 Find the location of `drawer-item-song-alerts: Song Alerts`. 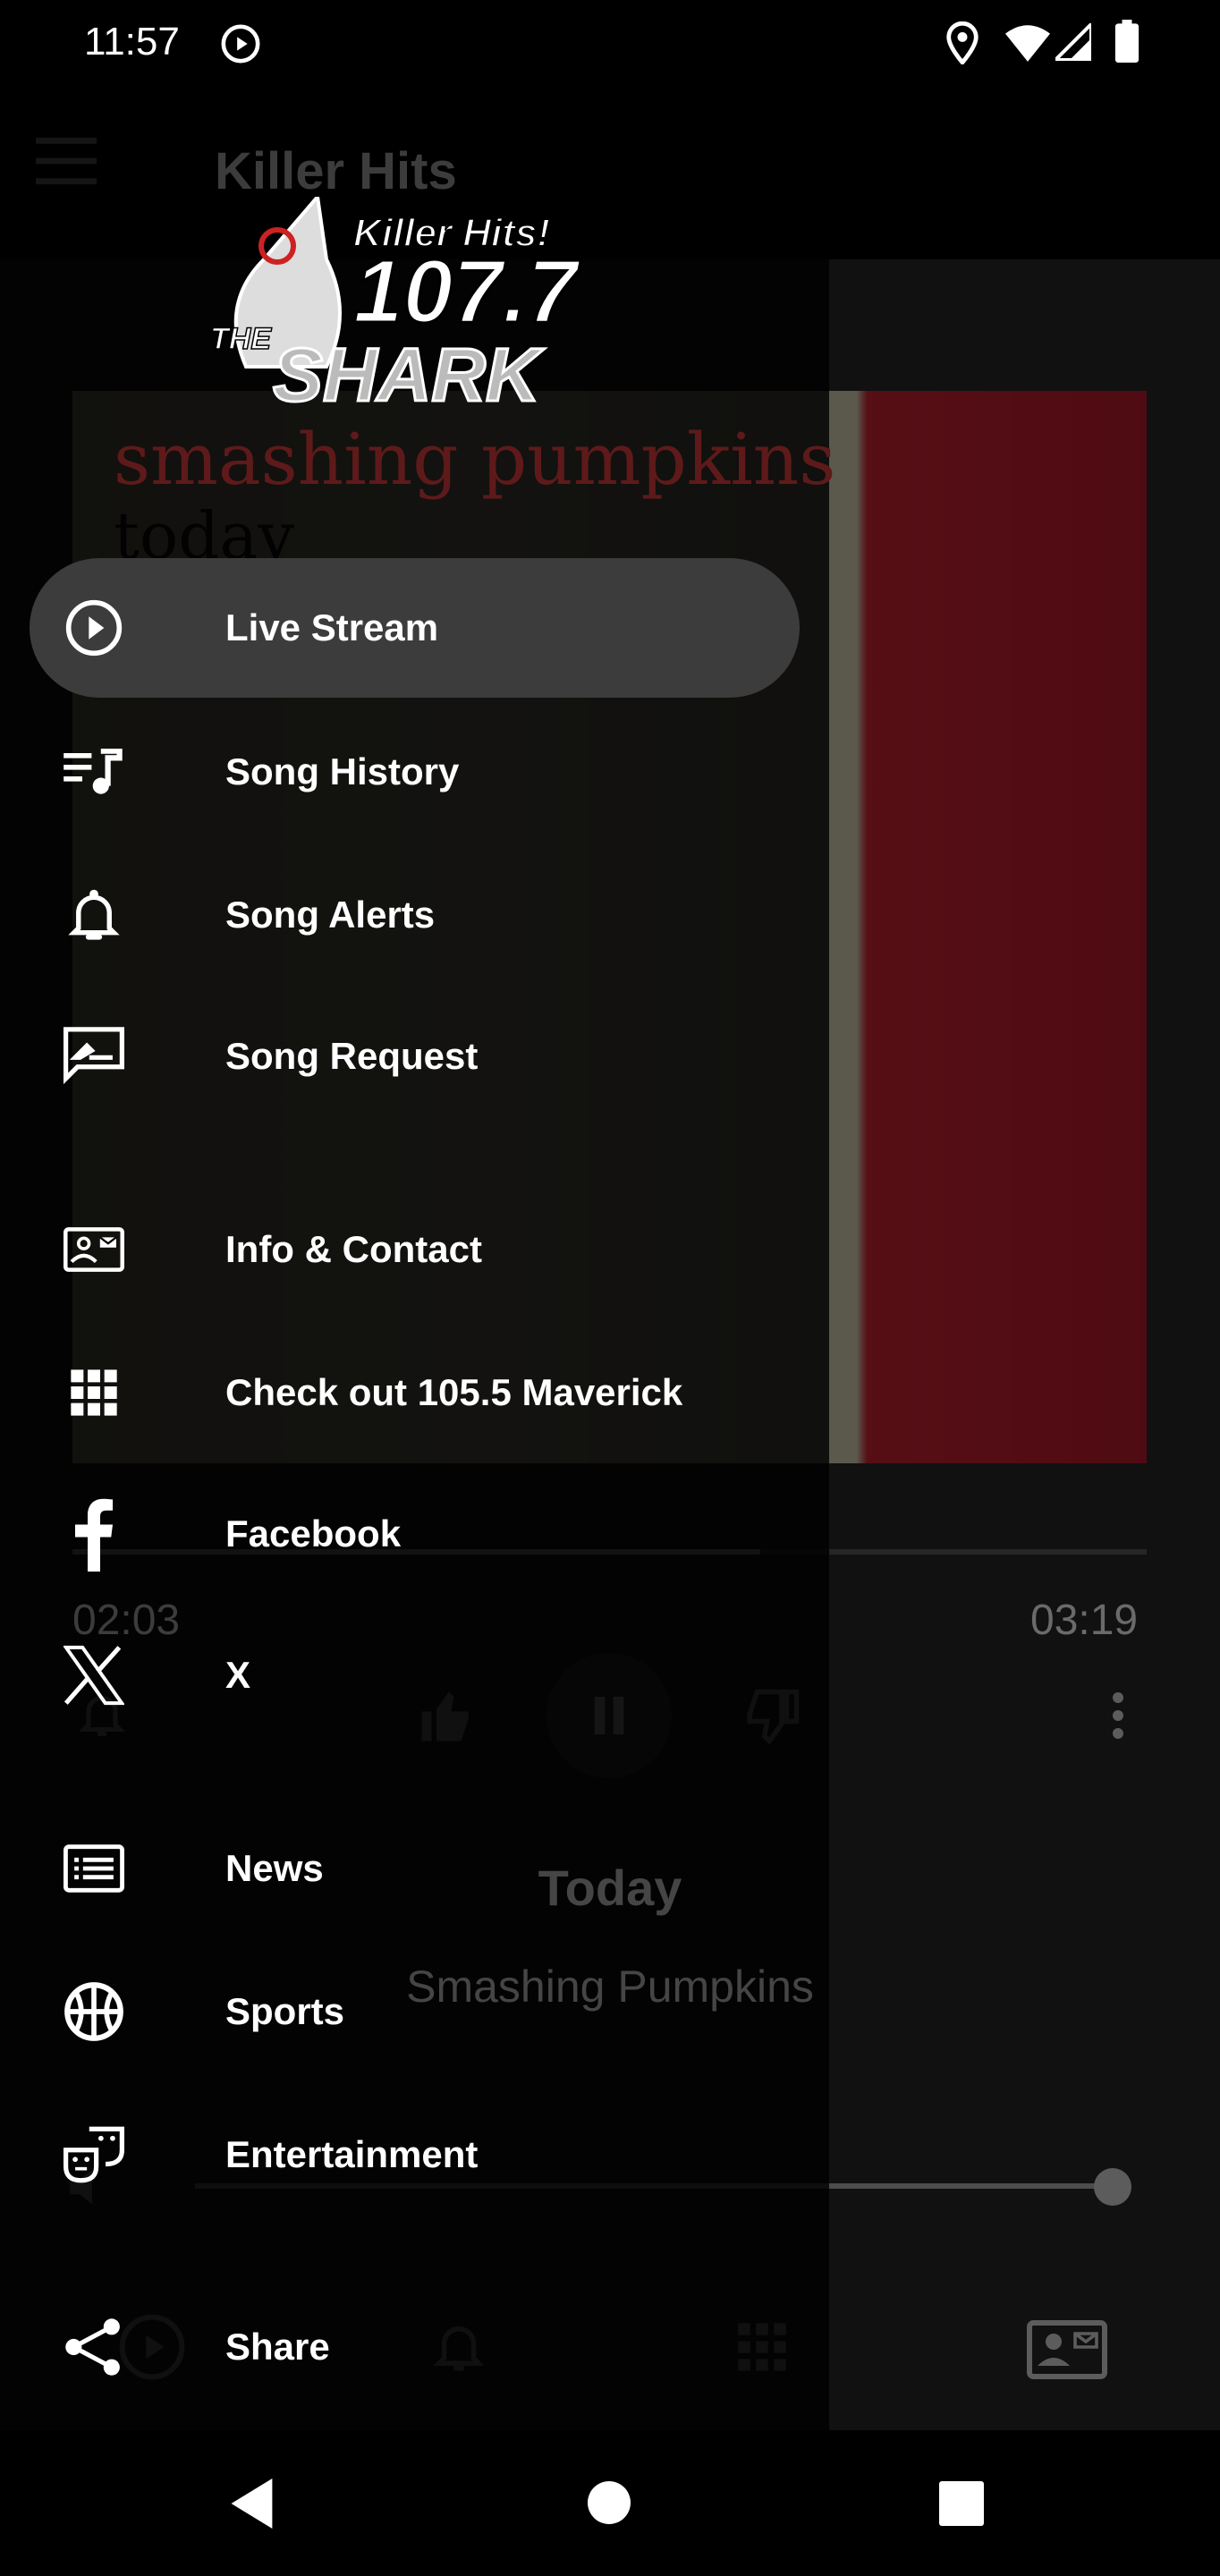

drawer-item-song-alerts: Song Alerts is located at coordinates (415, 915).